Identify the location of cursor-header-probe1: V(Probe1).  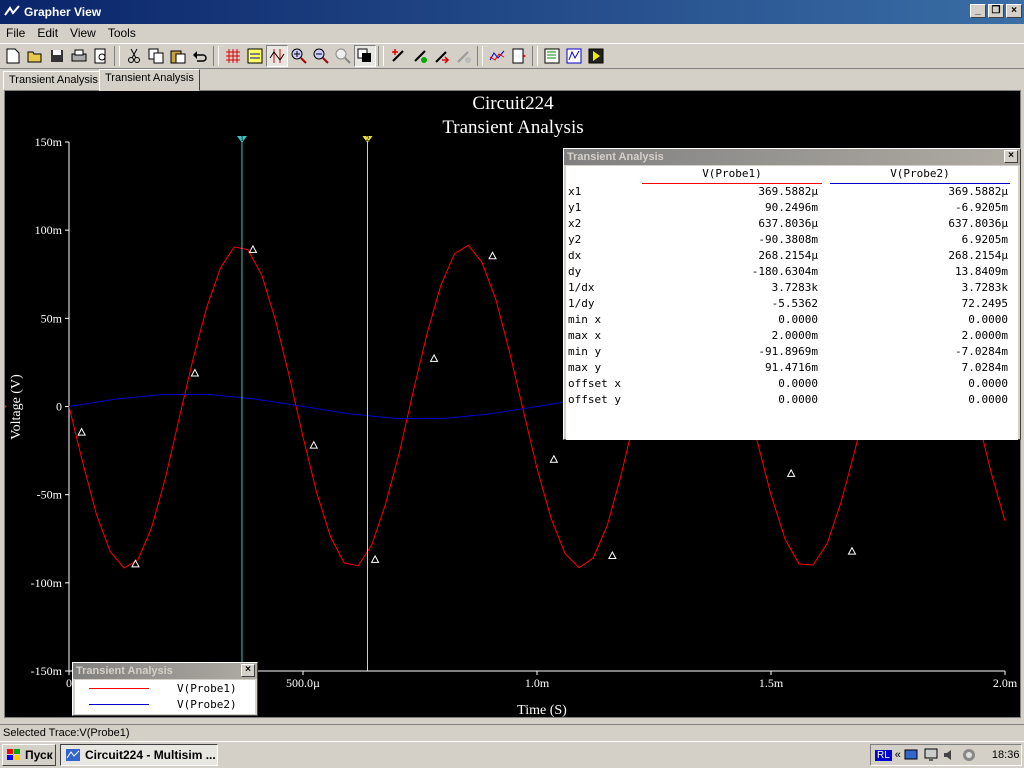
(732, 175).